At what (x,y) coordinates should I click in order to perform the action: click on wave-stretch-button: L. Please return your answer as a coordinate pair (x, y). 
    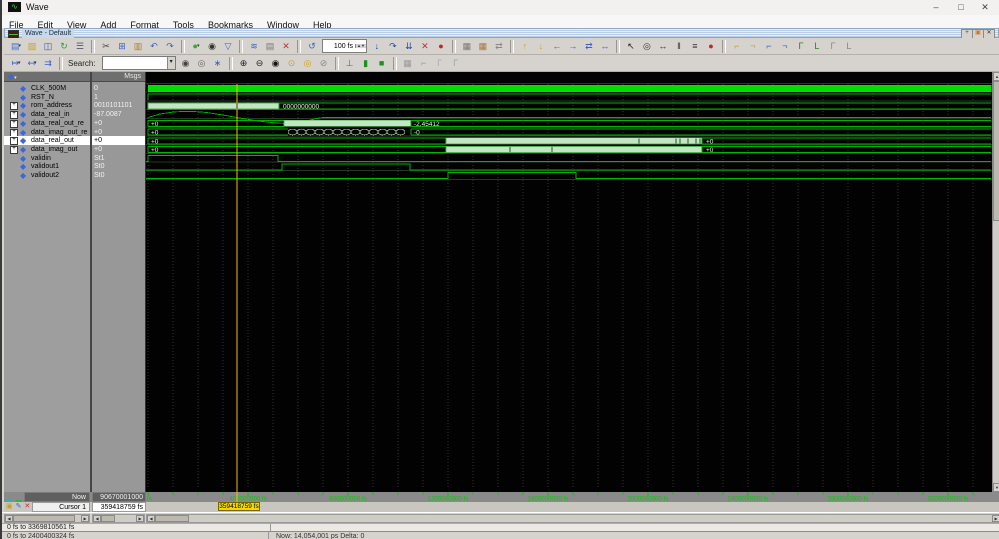
    Looking at the image, I should click on (849, 46).